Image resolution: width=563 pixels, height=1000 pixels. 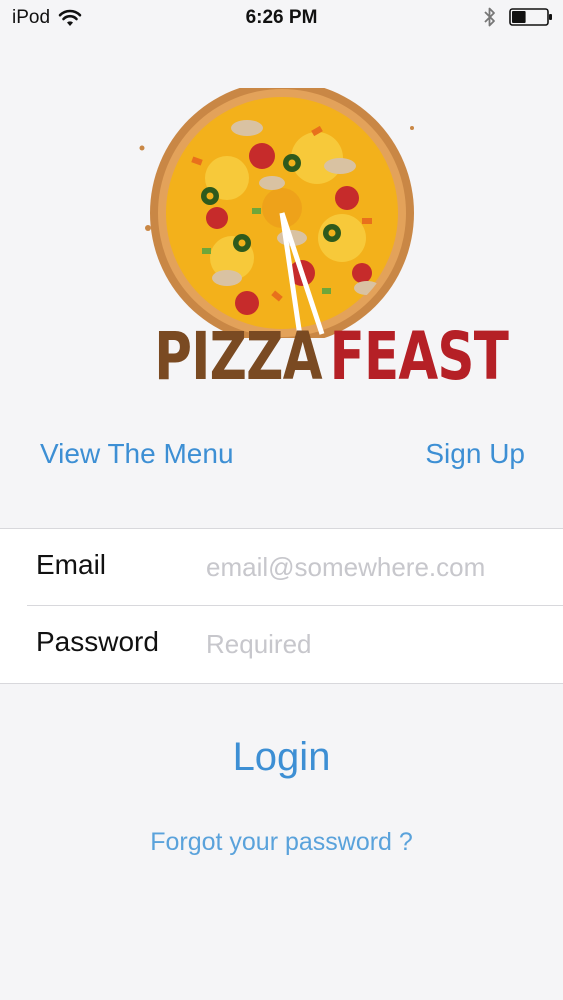 I want to click on logo-wordmark: PIZZA FEAST, so click(x=331, y=356).